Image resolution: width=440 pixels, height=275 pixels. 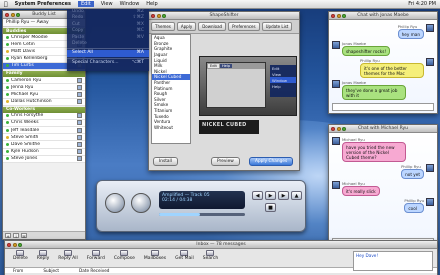 What do you see at coordinates (8, 236) in the screenshot?
I see `add-buddy-icon: +` at bounding box center [8, 236].